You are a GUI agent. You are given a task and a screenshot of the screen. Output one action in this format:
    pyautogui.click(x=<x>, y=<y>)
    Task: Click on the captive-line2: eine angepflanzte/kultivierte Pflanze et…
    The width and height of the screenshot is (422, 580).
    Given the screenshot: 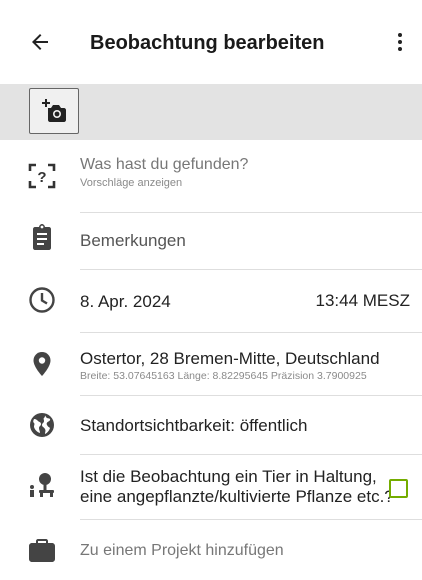 What is the action you would take?
    pyautogui.click(x=237, y=496)
    